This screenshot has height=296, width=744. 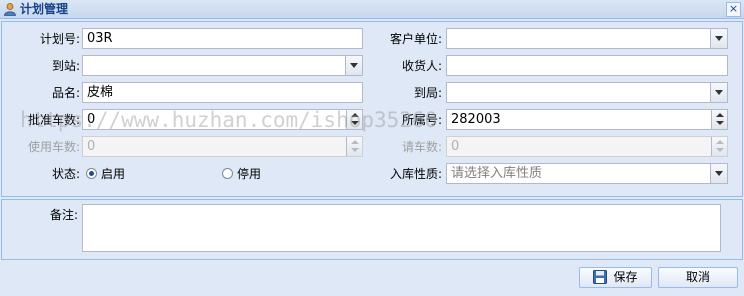 I want to click on window-titlebar: 计划管理 ×, so click(x=372, y=9).